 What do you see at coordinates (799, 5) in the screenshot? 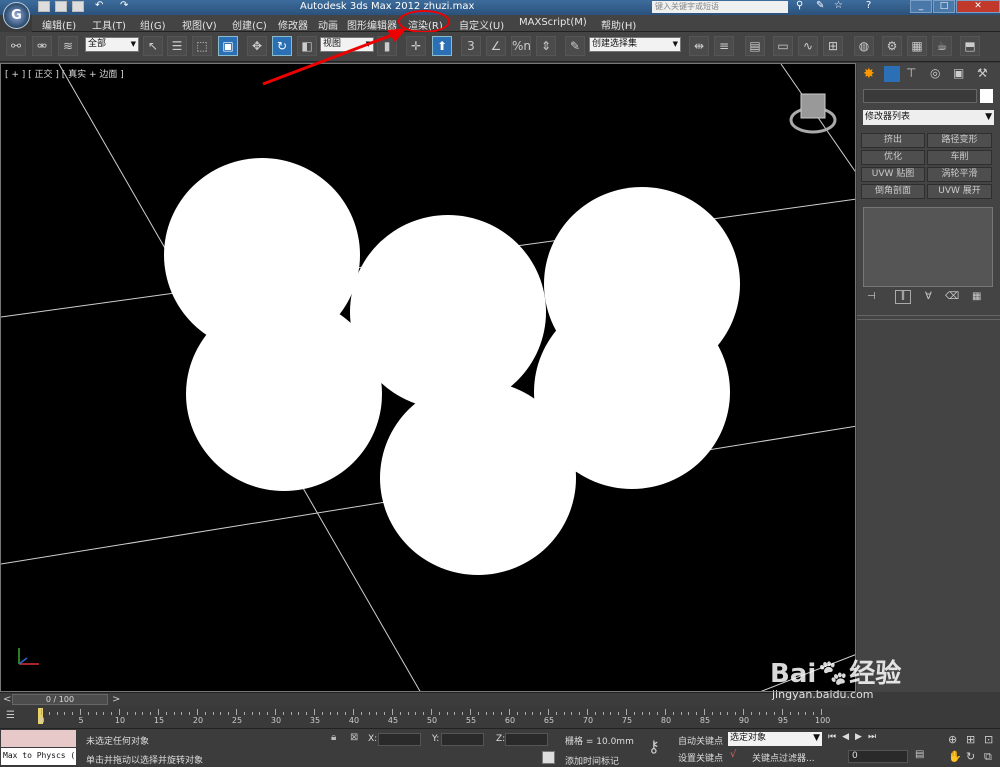
I see `binoculars-icon: ⚲` at bounding box center [799, 5].